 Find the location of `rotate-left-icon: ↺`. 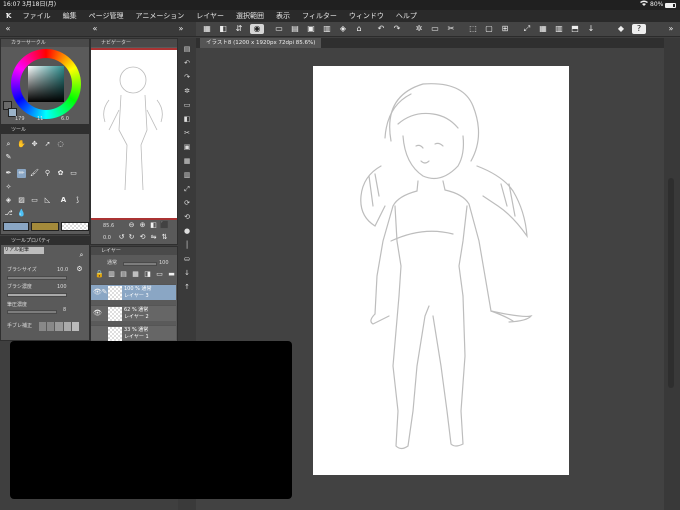

rotate-left-icon: ↺ is located at coordinates (121, 237).